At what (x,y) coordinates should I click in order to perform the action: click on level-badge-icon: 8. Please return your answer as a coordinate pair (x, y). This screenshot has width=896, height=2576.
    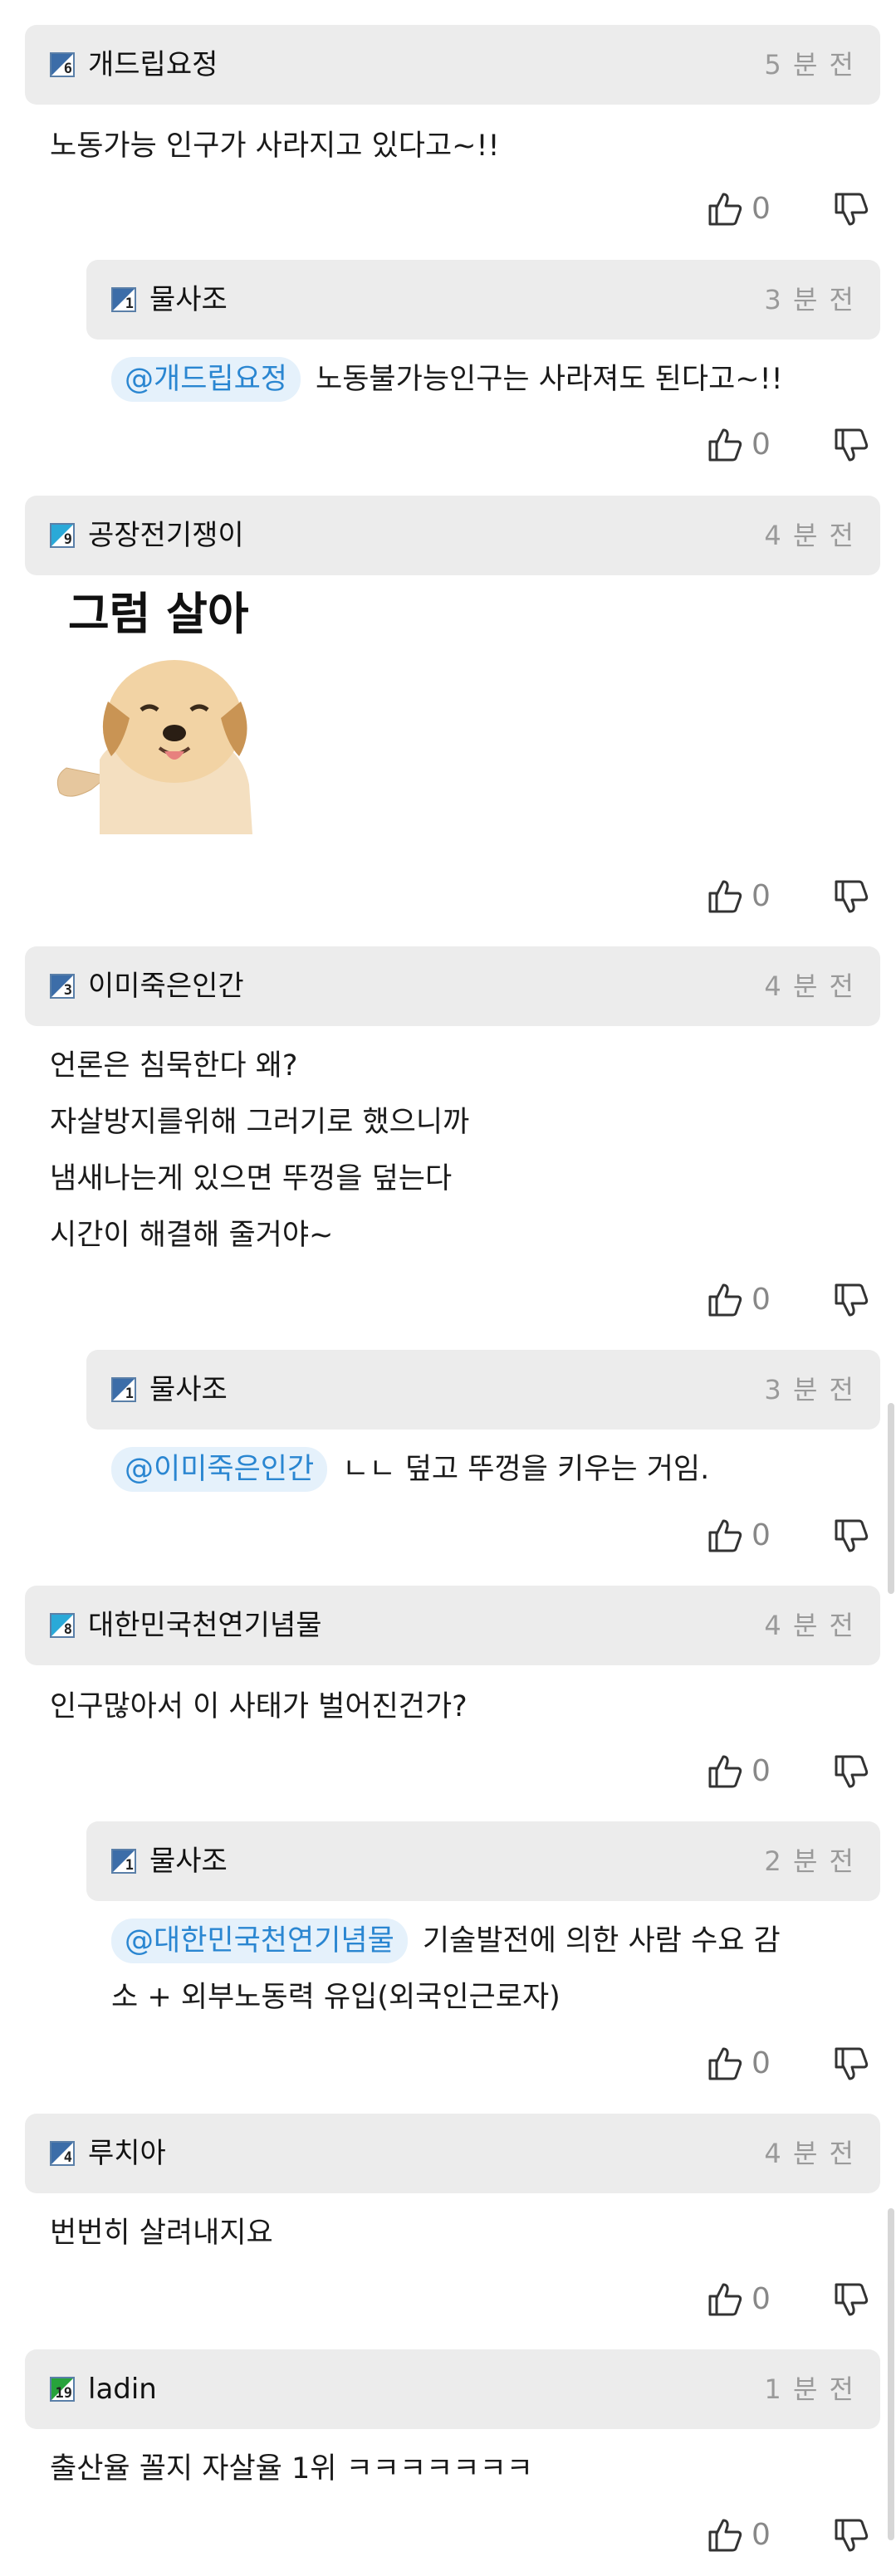
    Looking at the image, I should click on (62, 1625).